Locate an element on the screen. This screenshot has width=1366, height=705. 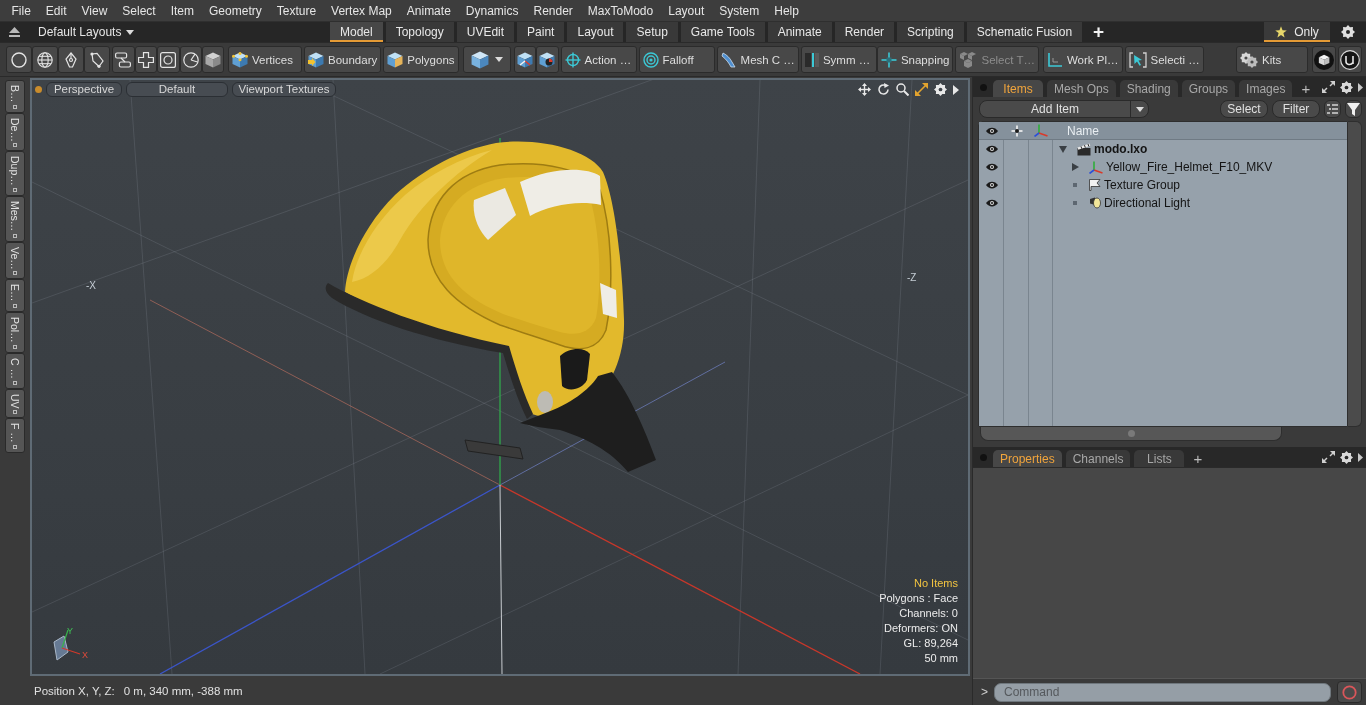
menu-item: File is located at coordinates (21, 10).